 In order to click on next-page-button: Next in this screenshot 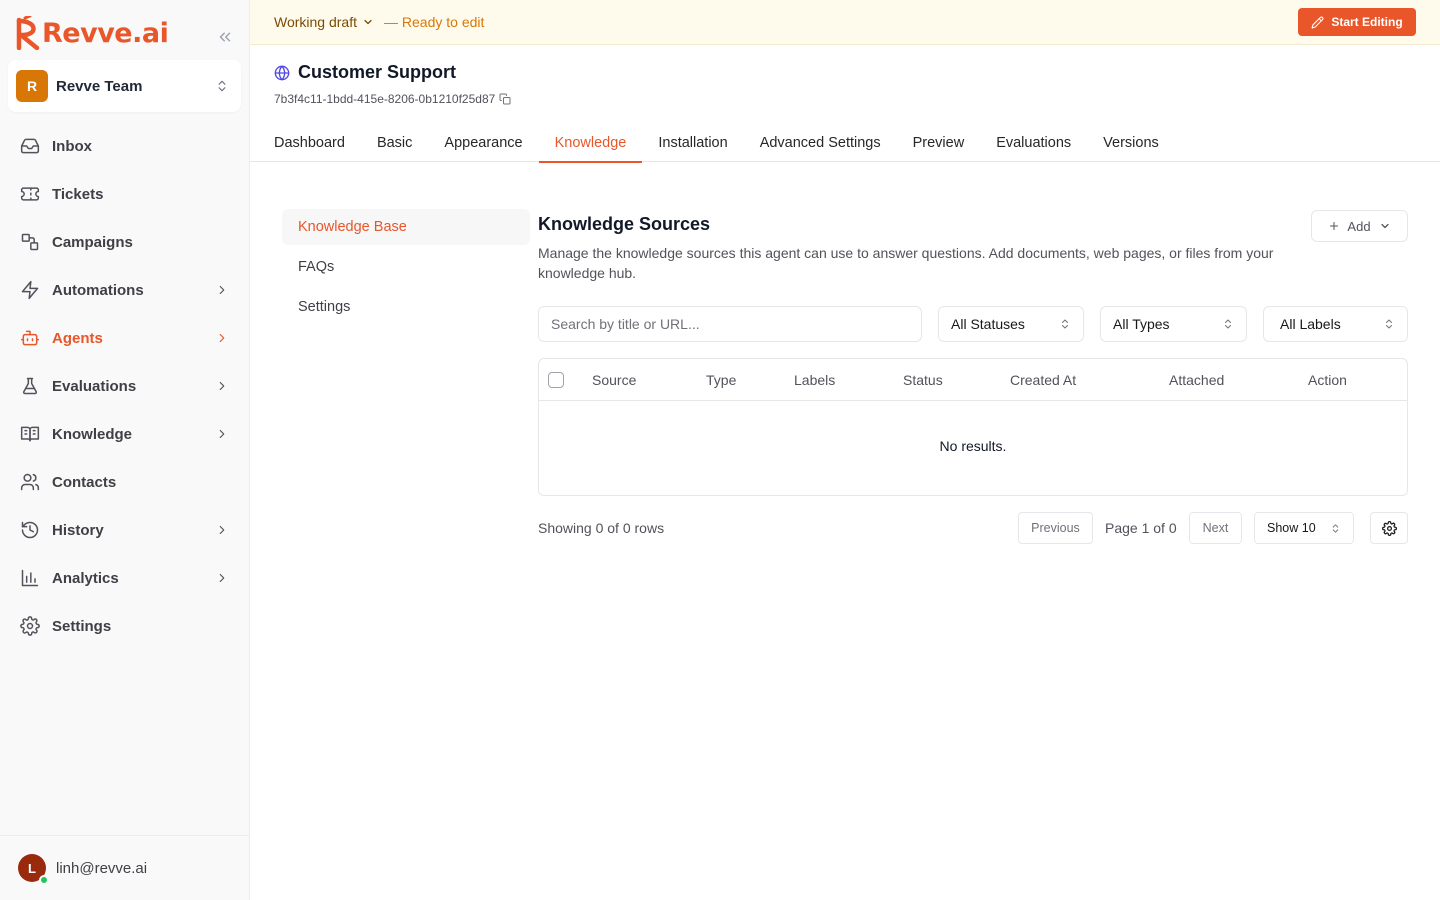, I will do `click(1215, 528)`.